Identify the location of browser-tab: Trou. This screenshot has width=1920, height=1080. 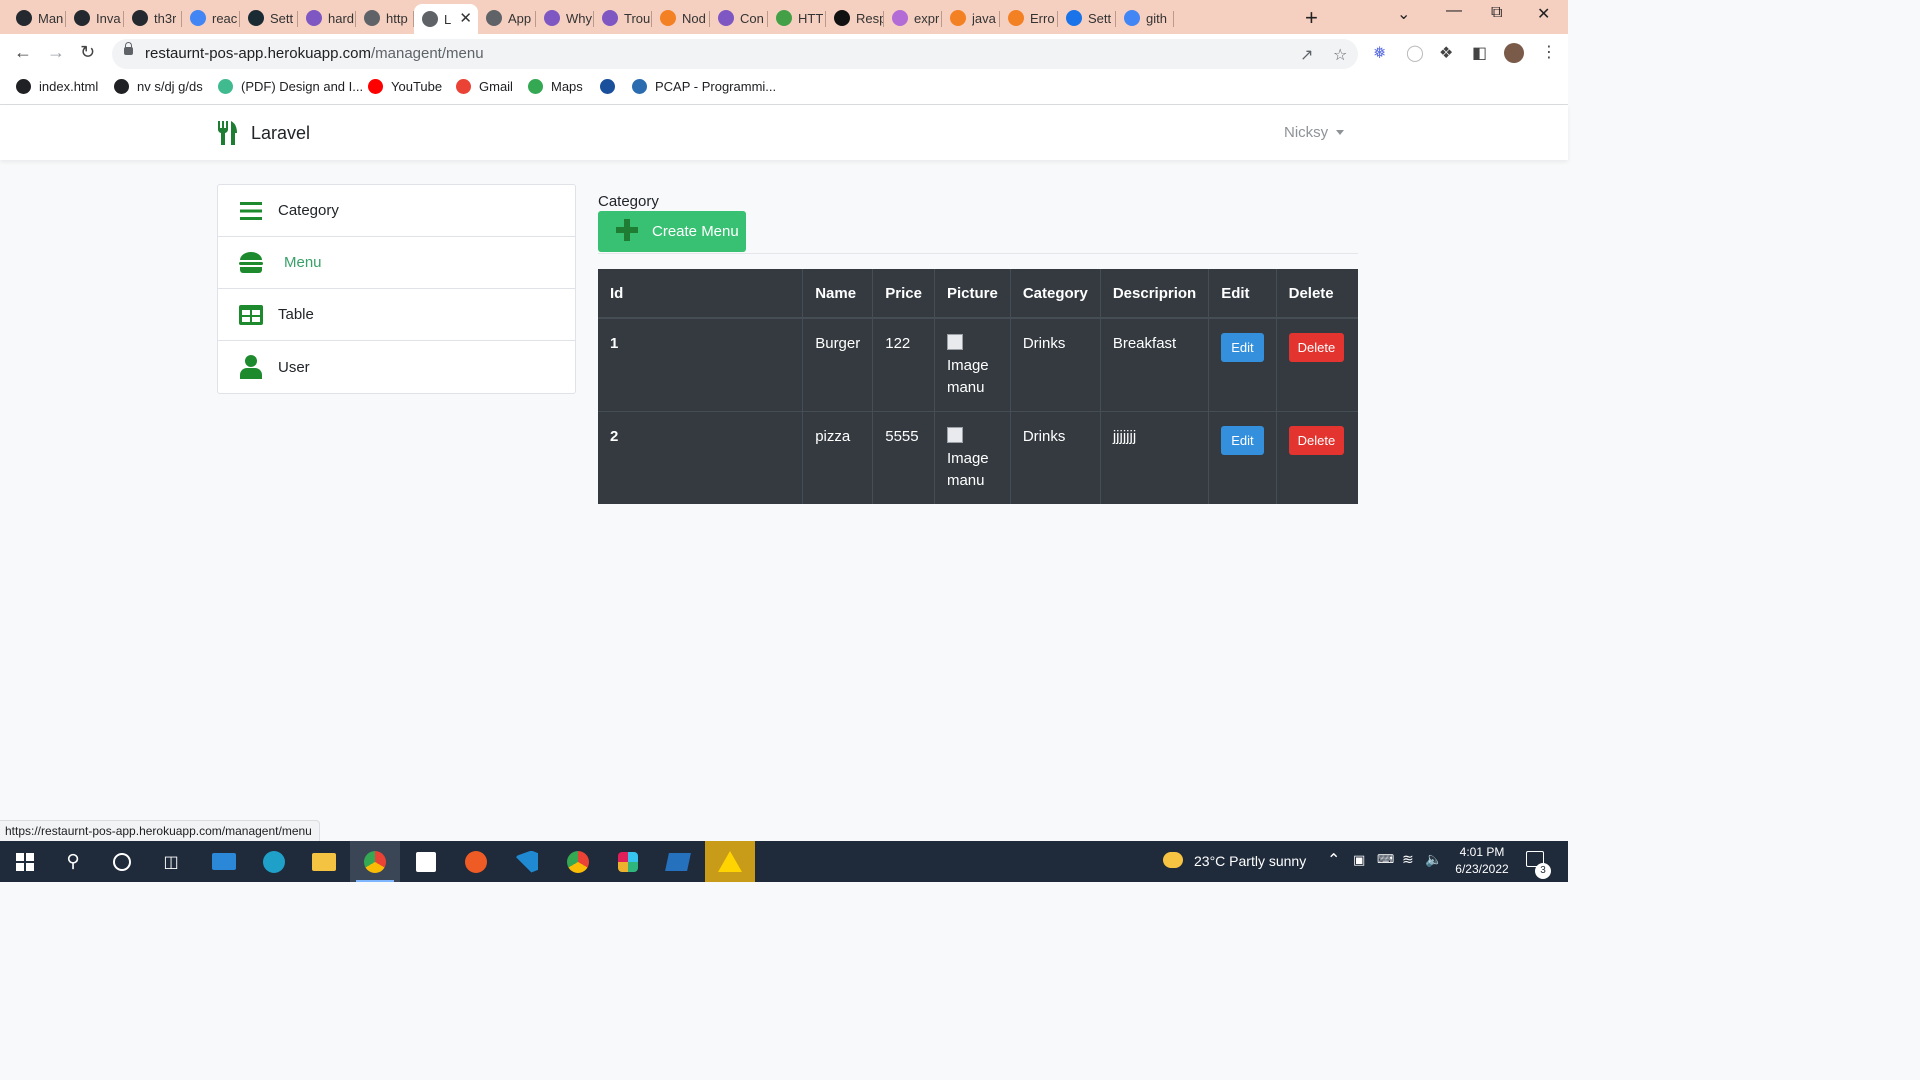
(623, 18).